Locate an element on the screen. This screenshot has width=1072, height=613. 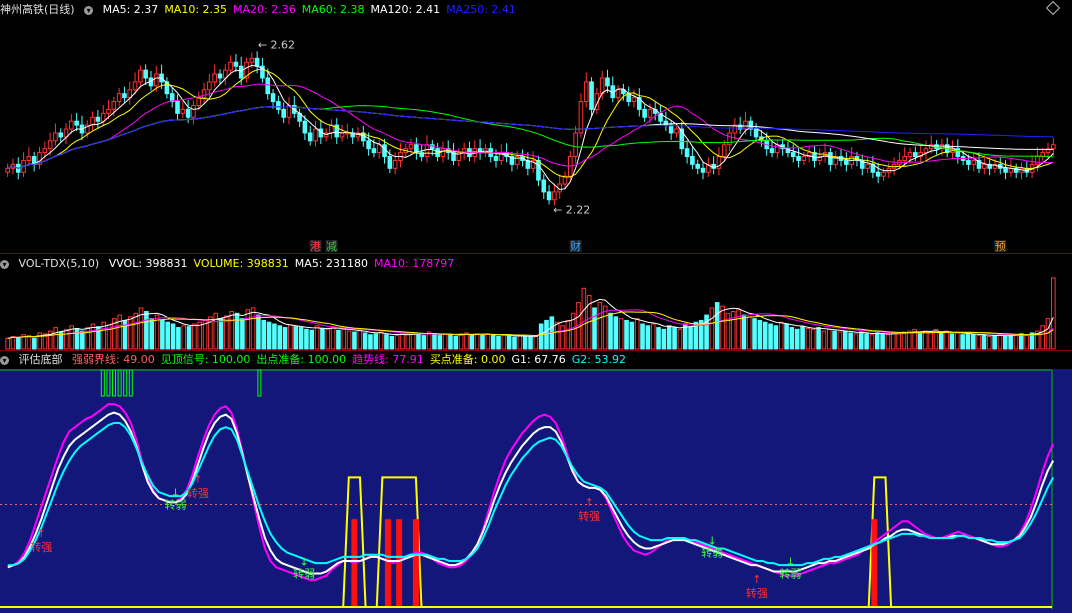
price-legend-item: MA20: 2.36 is located at coordinates (264, 9).